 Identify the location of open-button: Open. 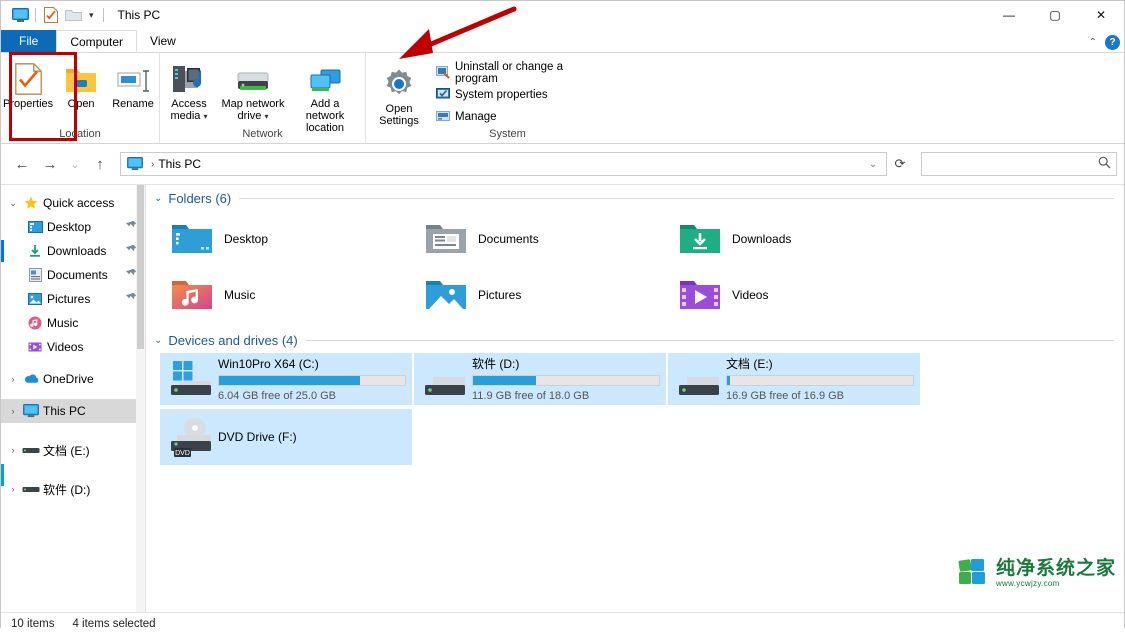
(81, 84).